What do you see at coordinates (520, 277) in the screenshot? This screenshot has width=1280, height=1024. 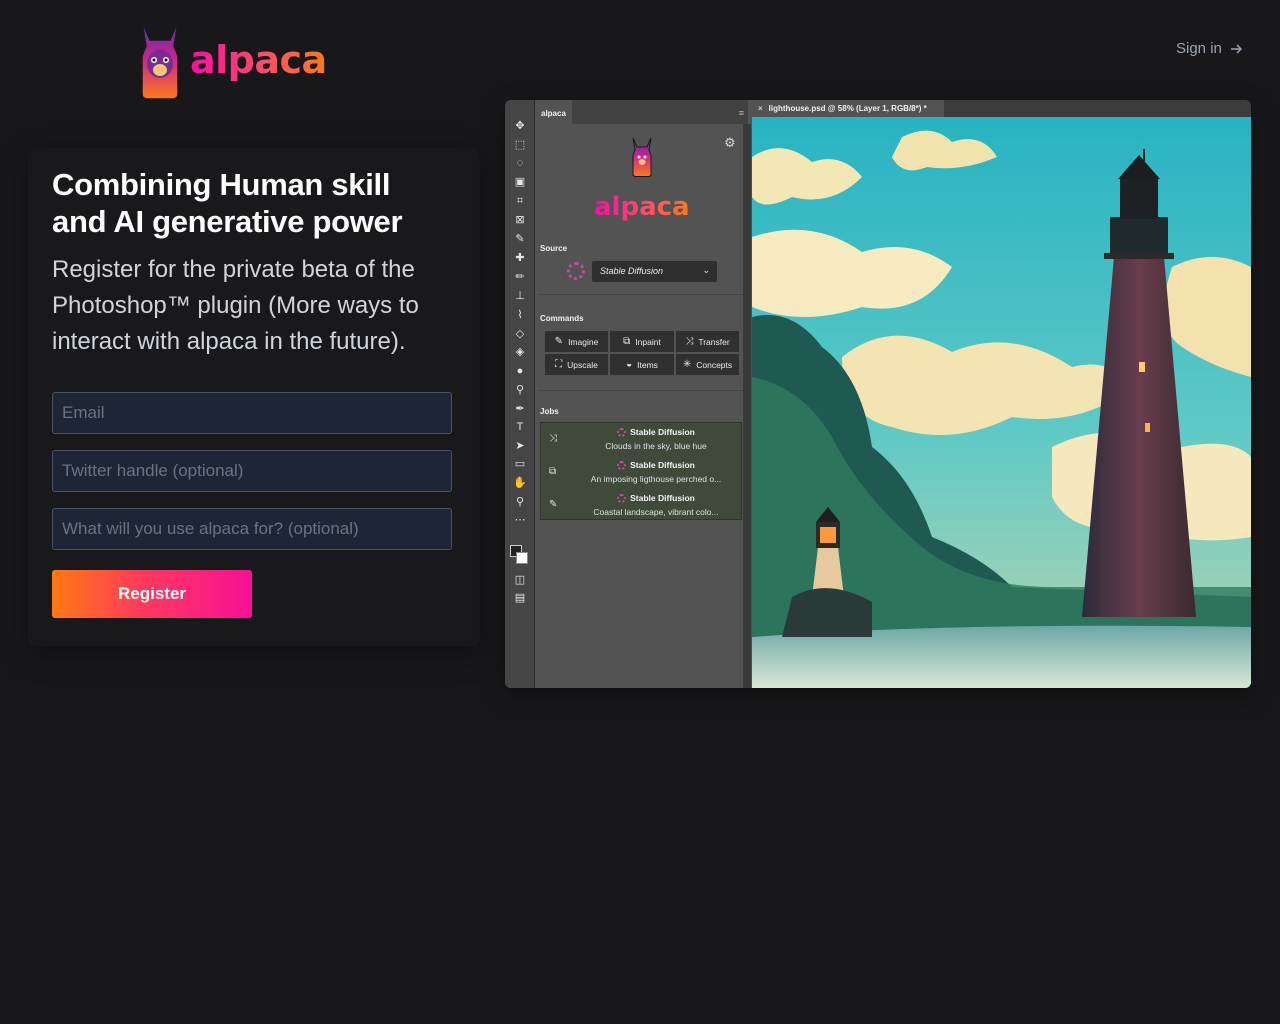 I see `brush-tool-icon: ✏` at bounding box center [520, 277].